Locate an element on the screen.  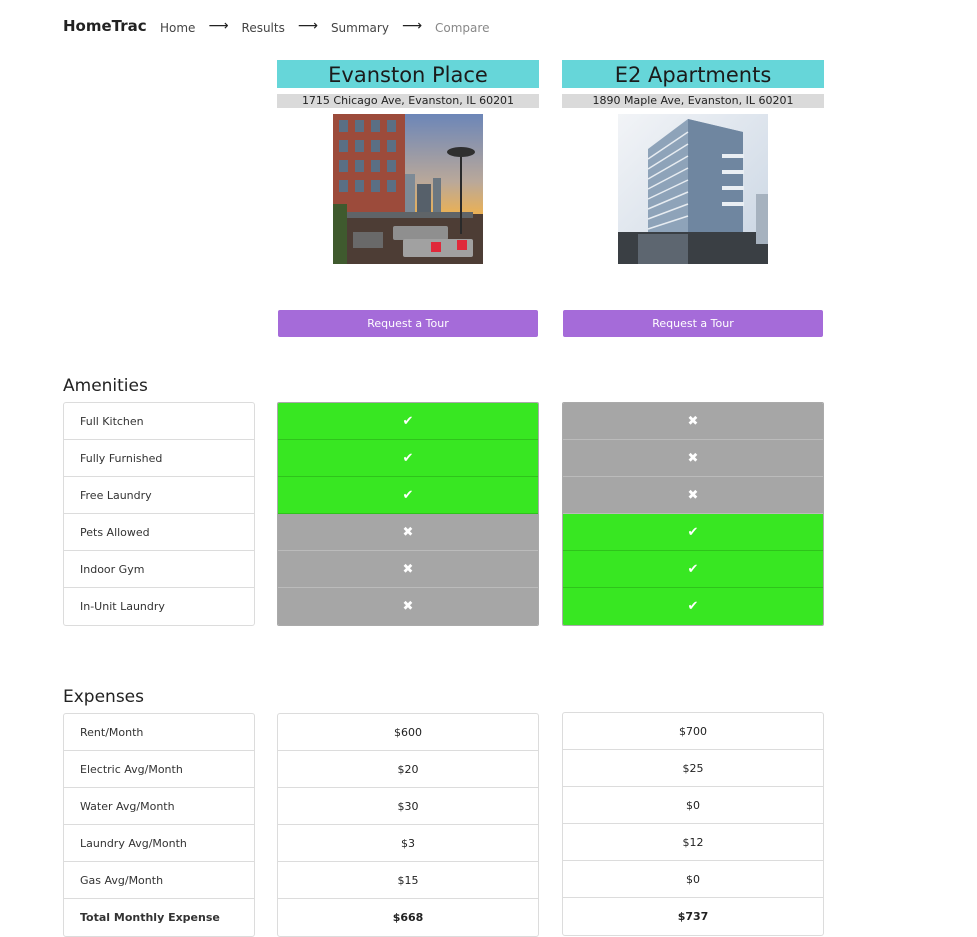
breadcrumb: Home ⟶ Results ⟶ Summary ⟶ Compare is located at coordinates (324, 28).